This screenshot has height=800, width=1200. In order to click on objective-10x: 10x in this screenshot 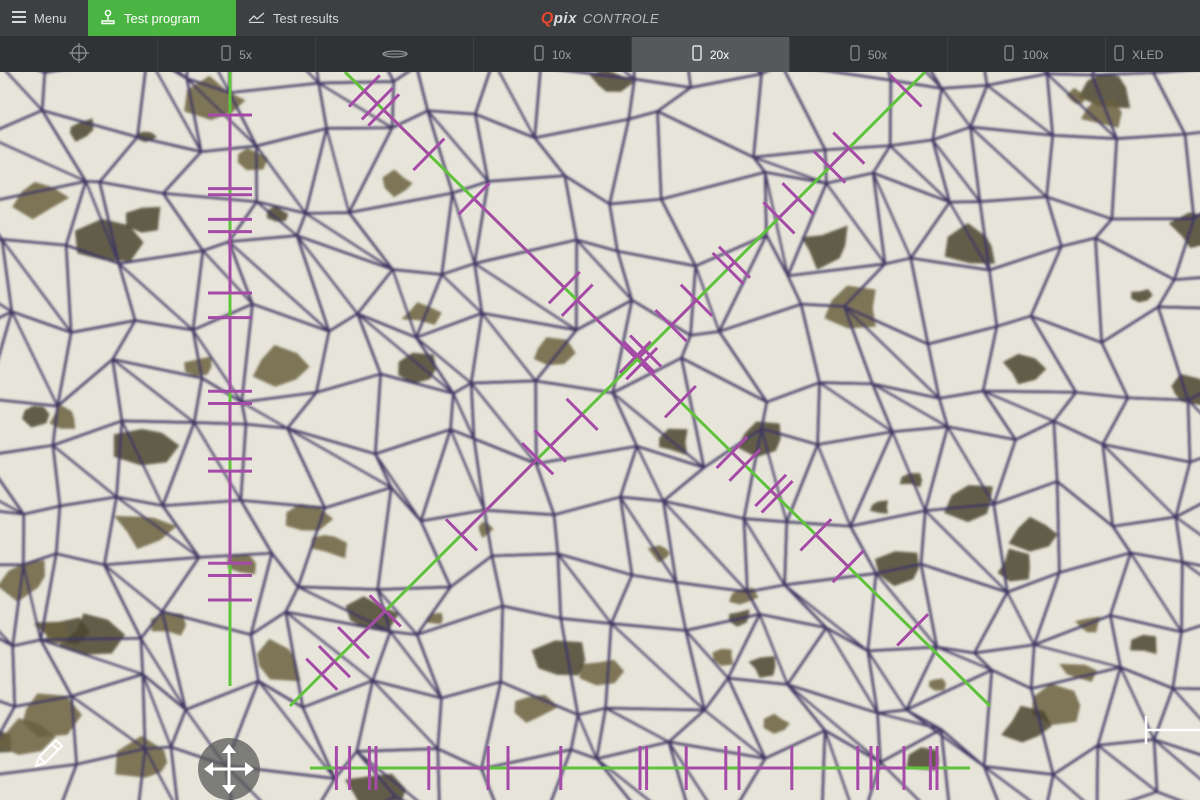, I will do `click(553, 54)`.